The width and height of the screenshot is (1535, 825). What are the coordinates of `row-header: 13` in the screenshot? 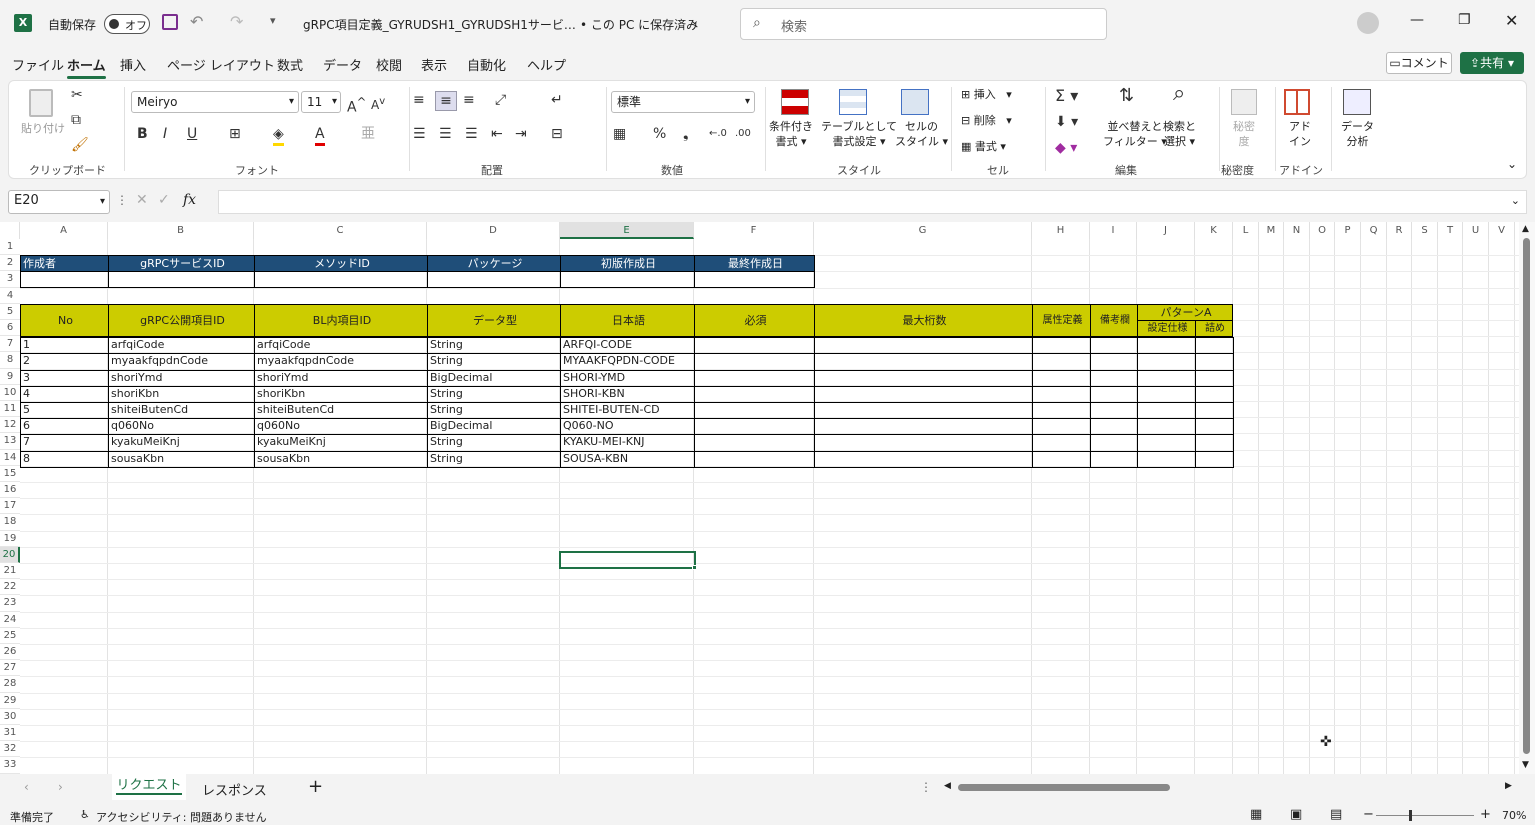 It's located at (10, 441).